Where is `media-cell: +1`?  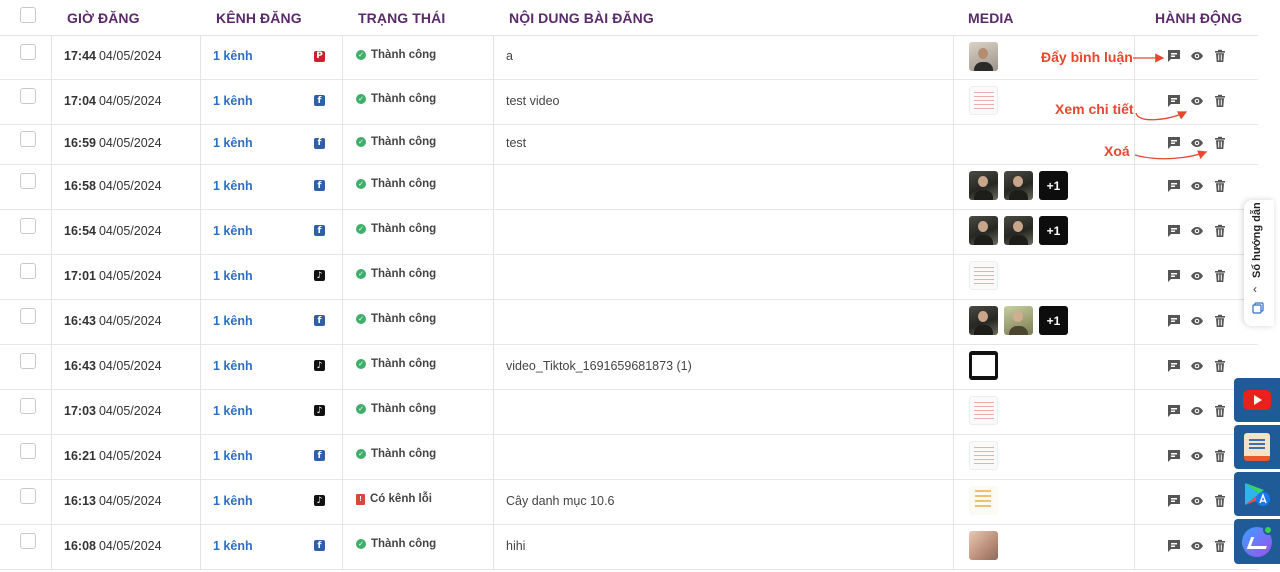
media-cell: +1 is located at coordinates (1018, 320).